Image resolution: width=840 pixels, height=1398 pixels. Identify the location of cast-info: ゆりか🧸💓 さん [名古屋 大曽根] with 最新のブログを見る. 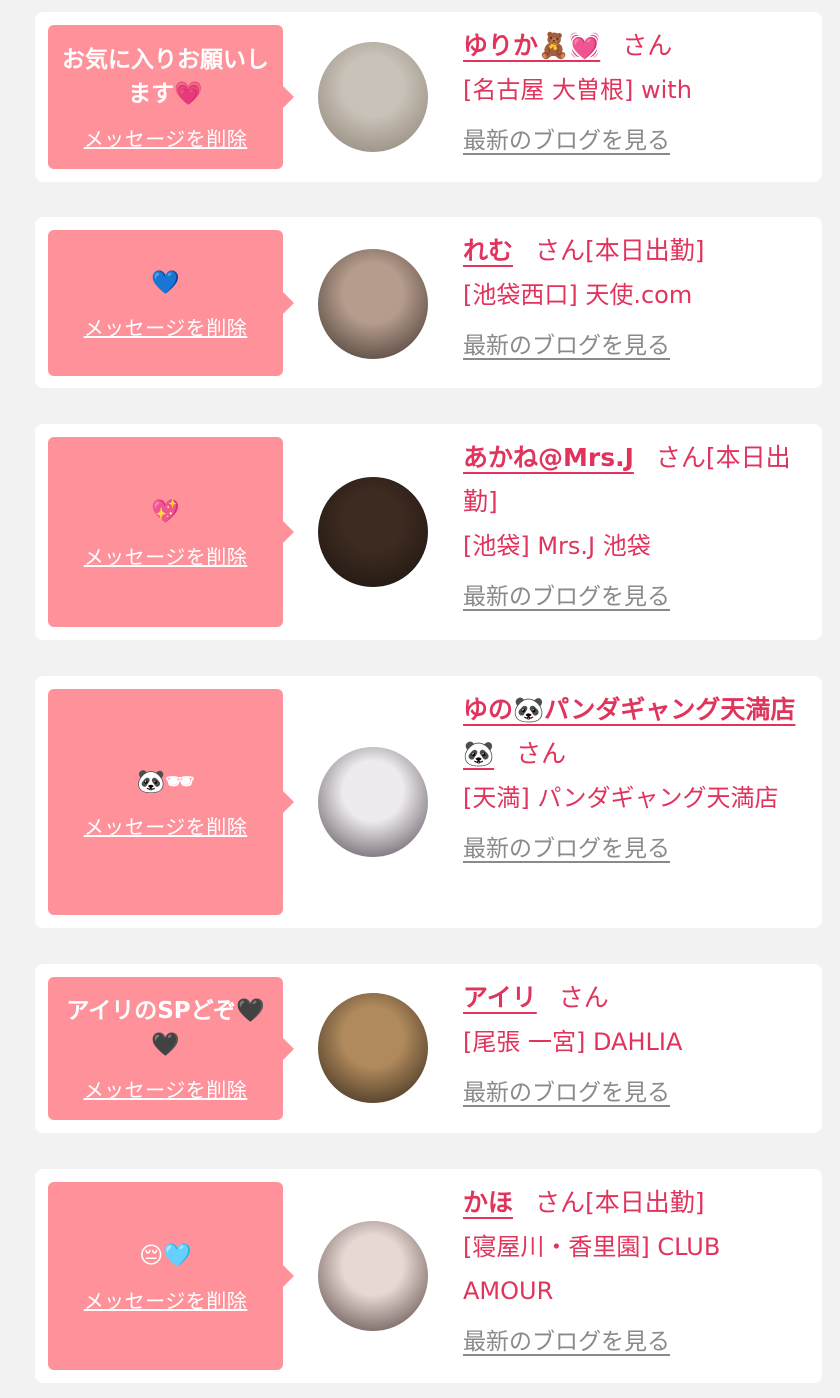
(631, 92).